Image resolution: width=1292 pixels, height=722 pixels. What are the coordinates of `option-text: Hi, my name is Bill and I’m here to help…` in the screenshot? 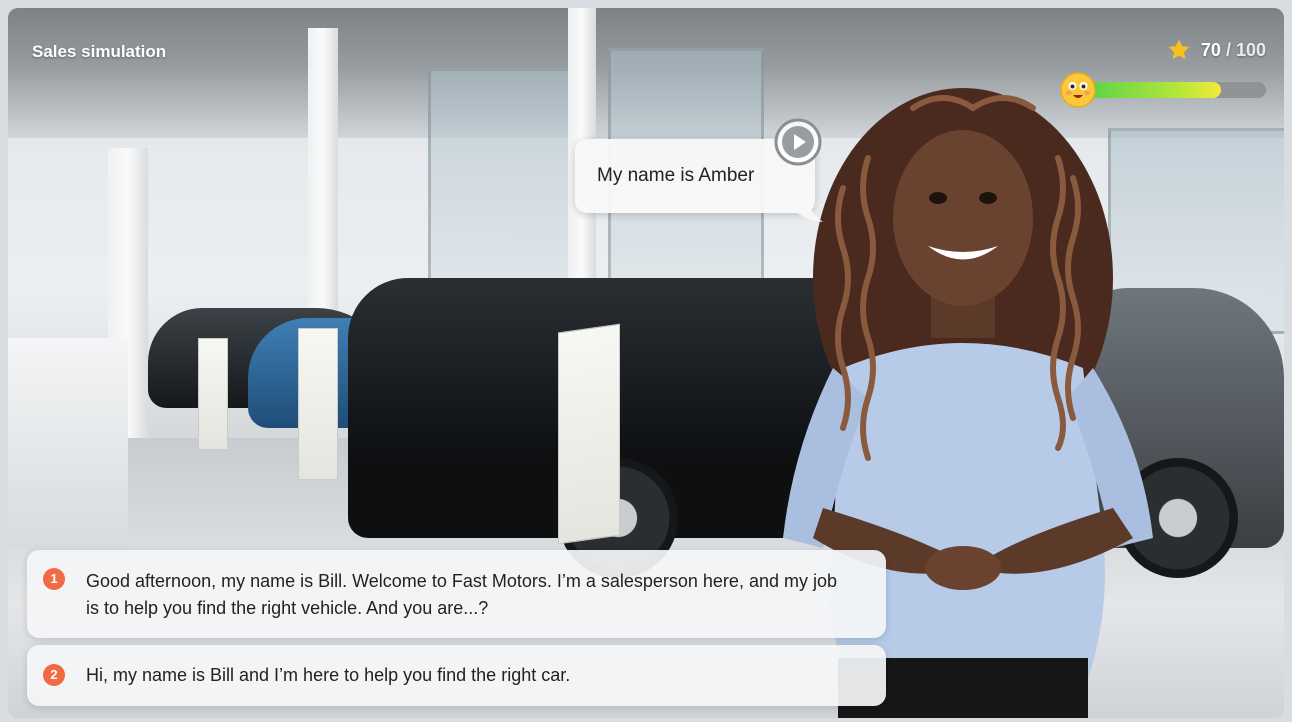 It's located at (328, 675).